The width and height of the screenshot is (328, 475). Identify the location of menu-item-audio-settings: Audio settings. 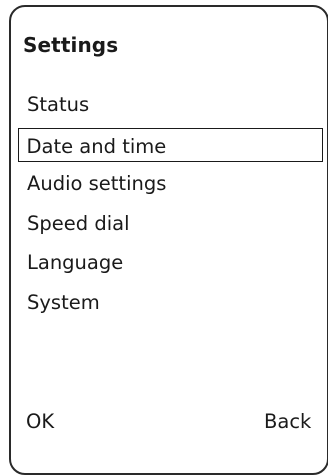
(171, 184).